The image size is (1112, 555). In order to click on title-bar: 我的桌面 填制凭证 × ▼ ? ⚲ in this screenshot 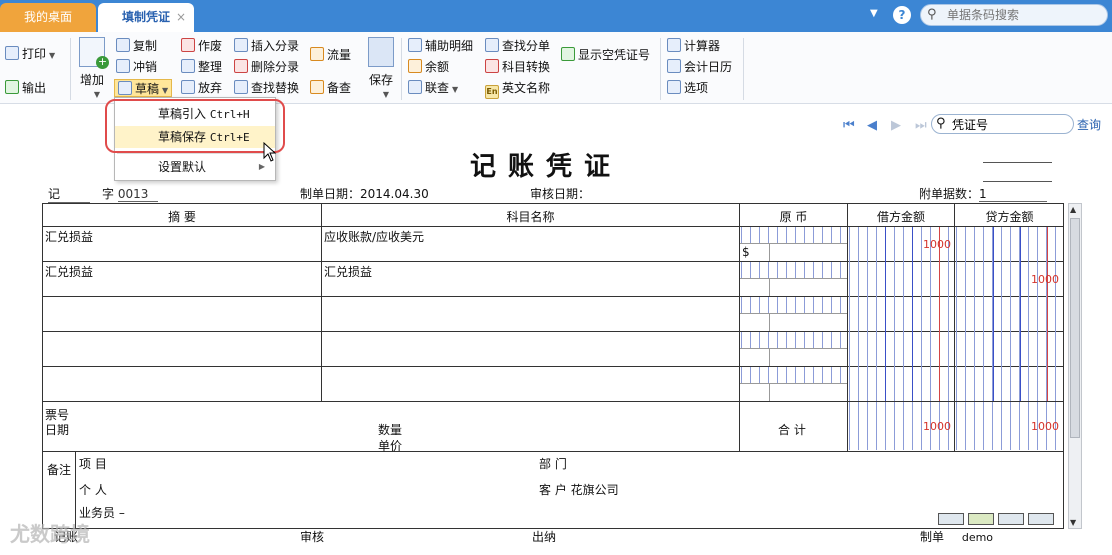, I will do `click(556, 16)`.